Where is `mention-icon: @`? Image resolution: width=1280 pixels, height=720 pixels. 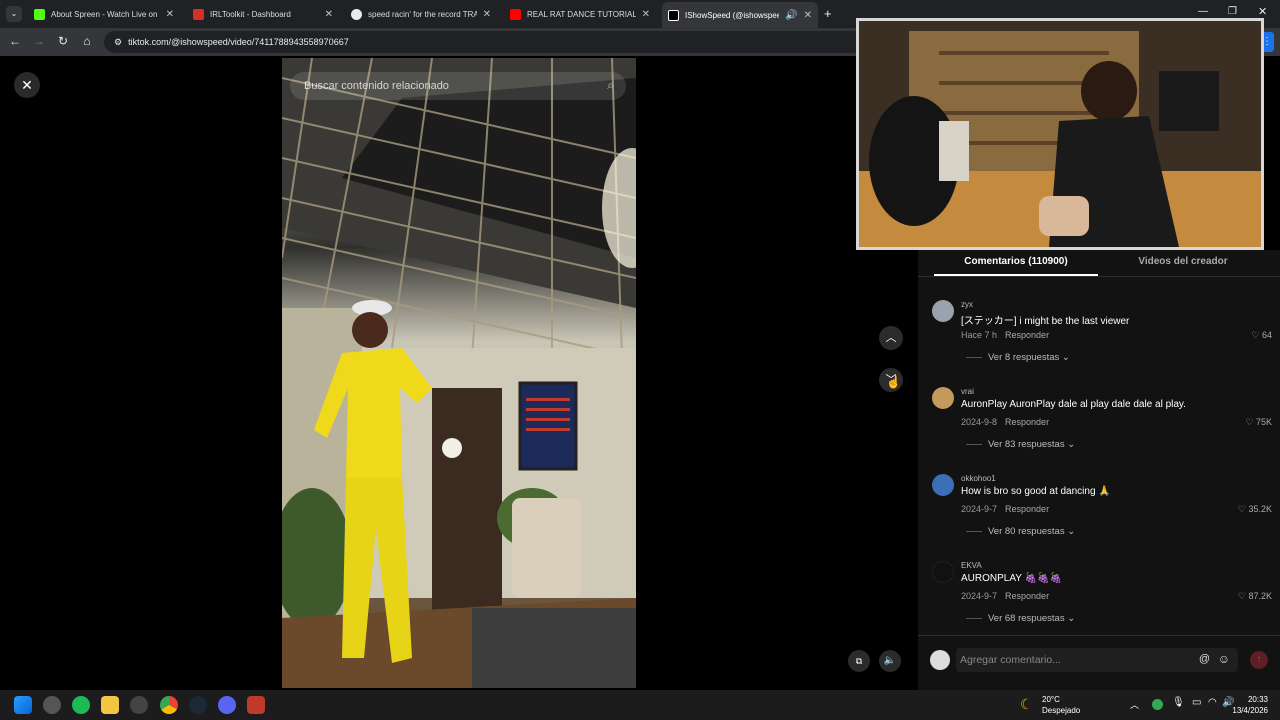 mention-icon: @ is located at coordinates (1204, 659).